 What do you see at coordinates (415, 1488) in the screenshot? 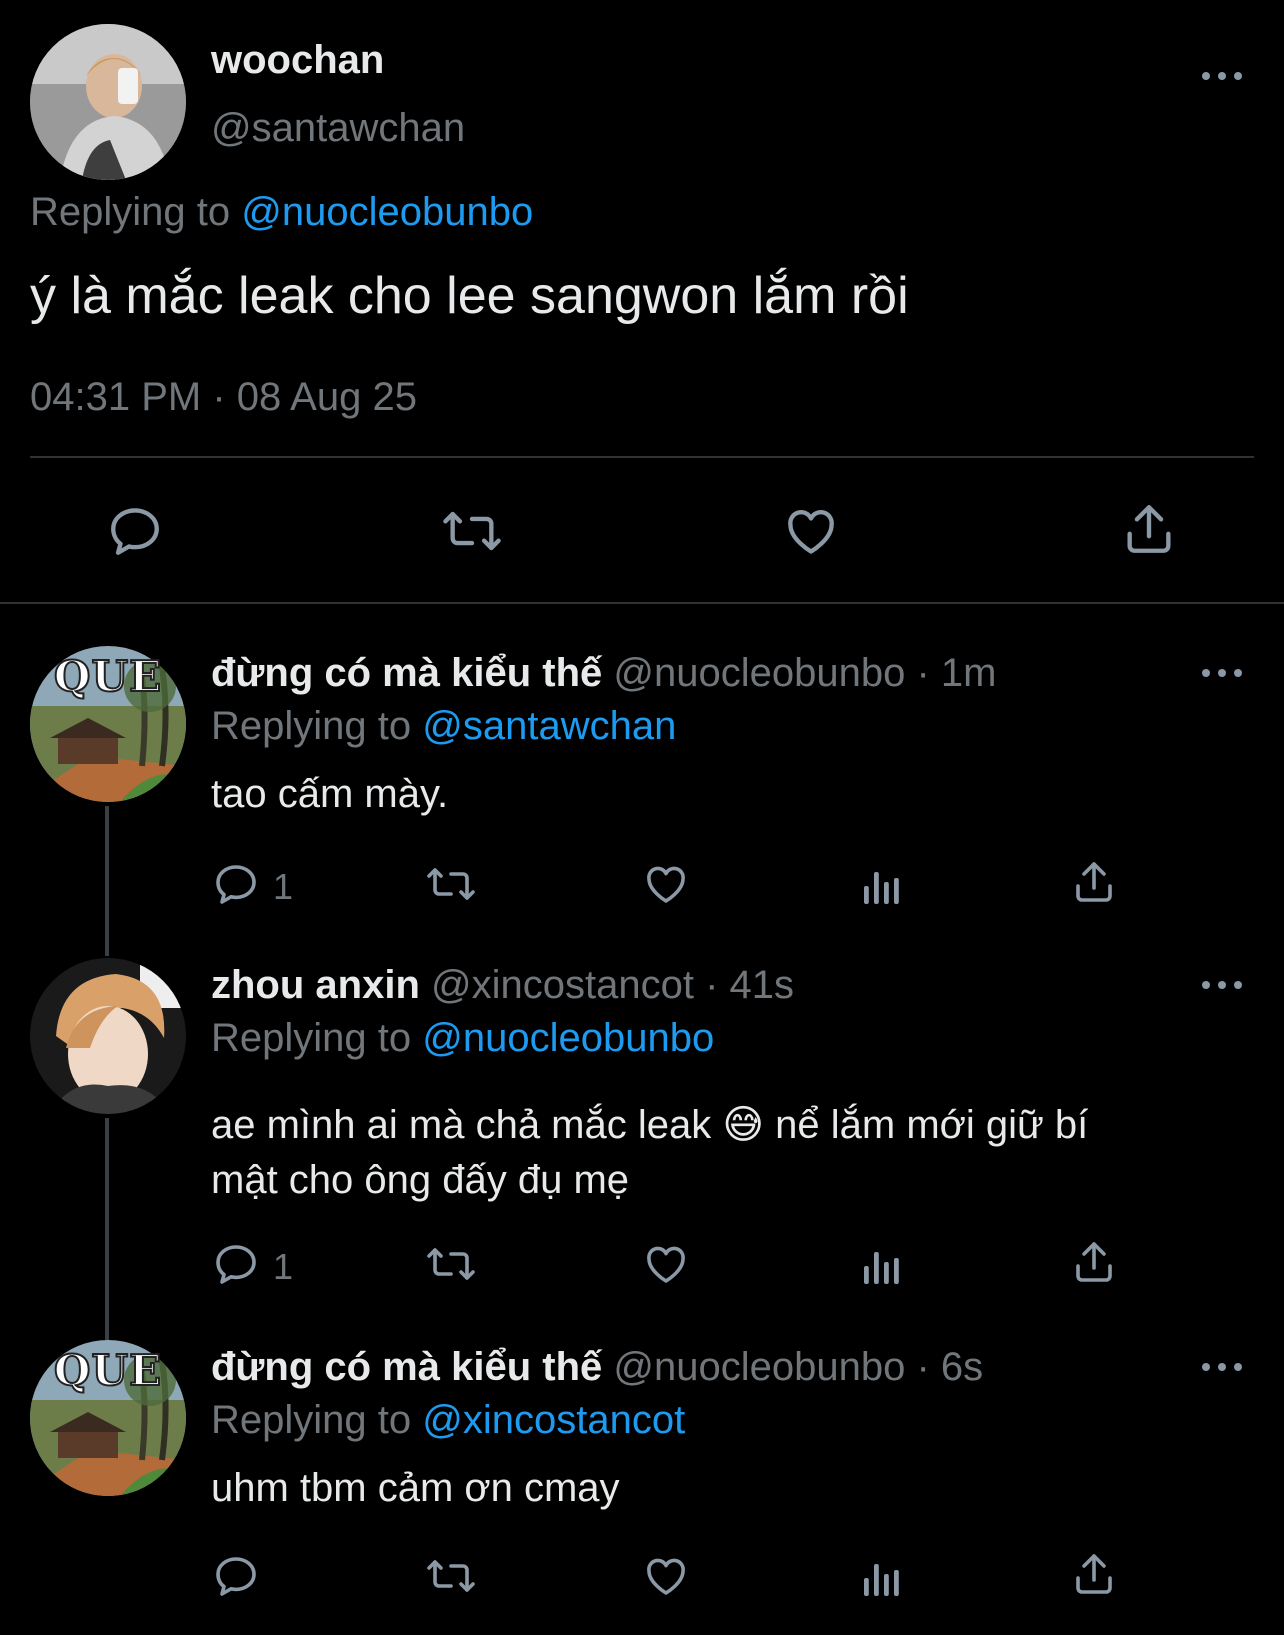
I see `reply3-text: uhm tbm cảm ơn cmay` at bounding box center [415, 1488].